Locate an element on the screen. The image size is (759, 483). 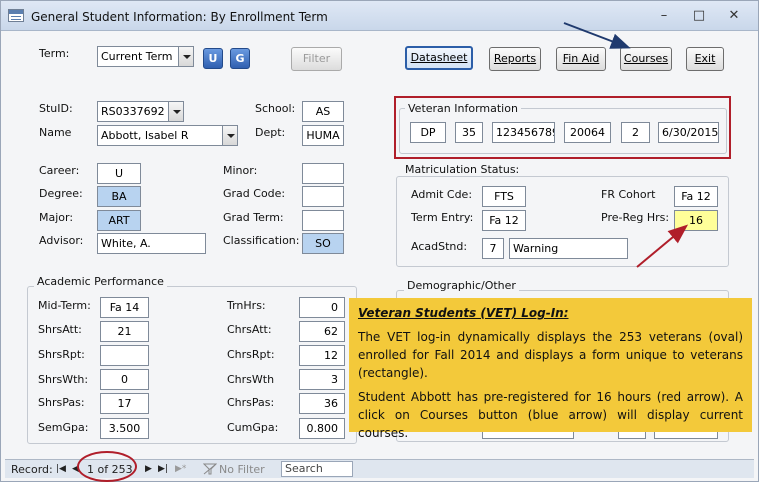
shrsrpt-field is located at coordinates (124, 355).